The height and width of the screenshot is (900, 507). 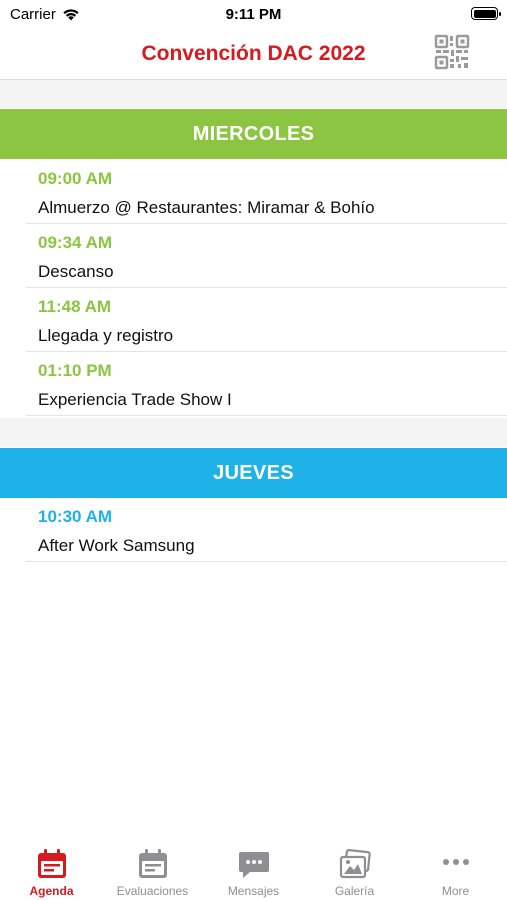 What do you see at coordinates (486, 13) in the screenshot?
I see `battery-icon` at bounding box center [486, 13].